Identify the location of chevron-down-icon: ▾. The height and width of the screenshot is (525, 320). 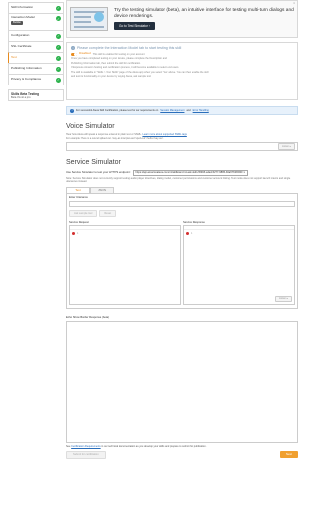
(244, 173).